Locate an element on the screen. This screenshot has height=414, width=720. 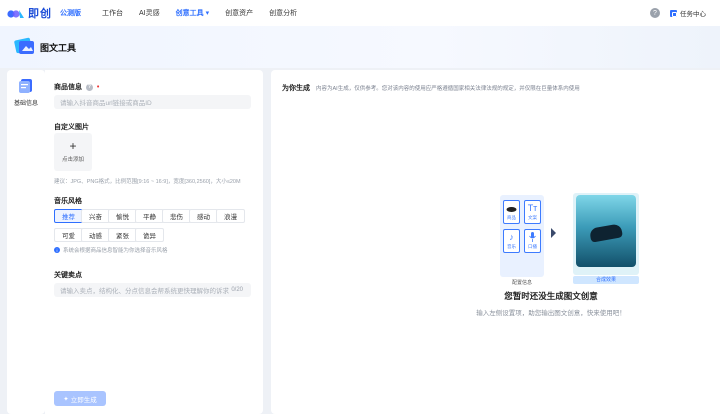
preview-image is located at coordinates (606, 231).